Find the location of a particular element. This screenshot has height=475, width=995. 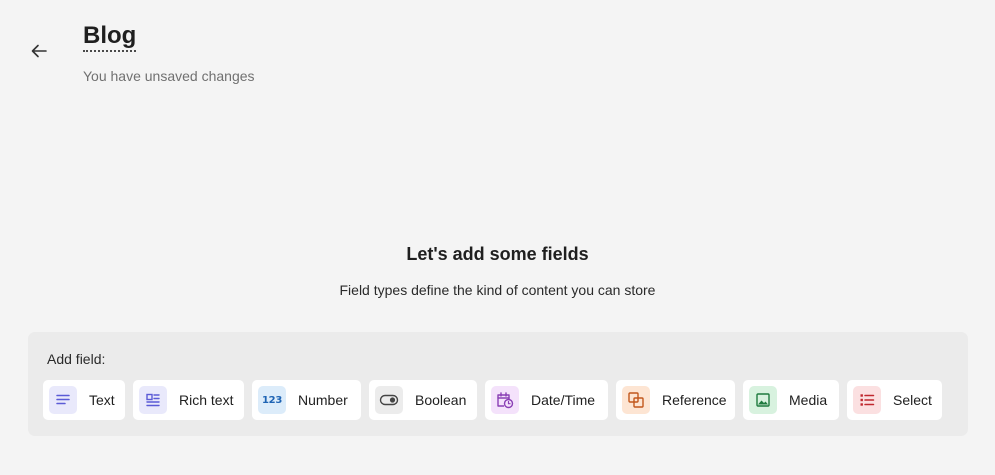

text-lines-icon is located at coordinates (63, 400).